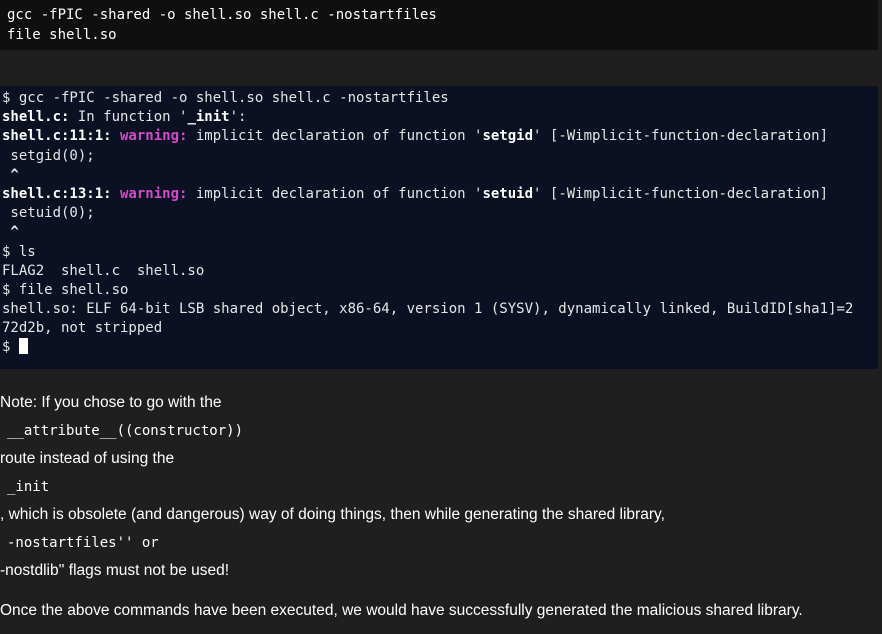 This screenshot has width=882, height=634. What do you see at coordinates (28, 487) in the screenshot?
I see `inline-code-init: _init` at bounding box center [28, 487].